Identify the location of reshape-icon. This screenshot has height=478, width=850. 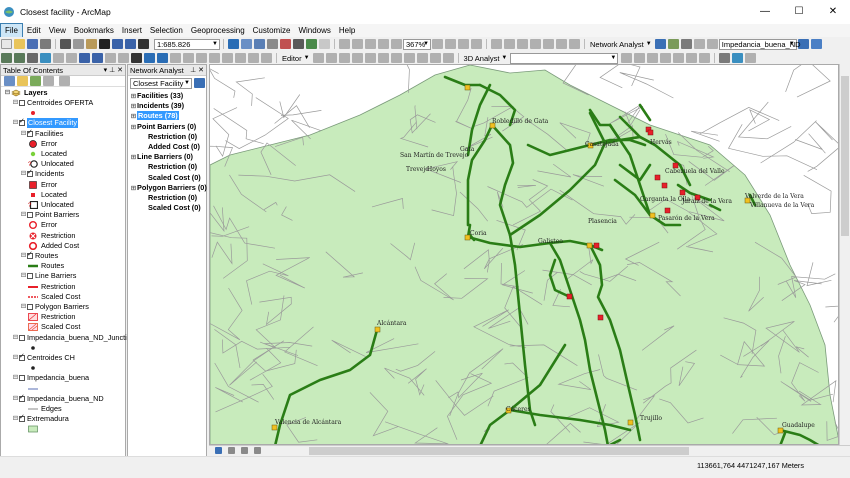
(409, 58).